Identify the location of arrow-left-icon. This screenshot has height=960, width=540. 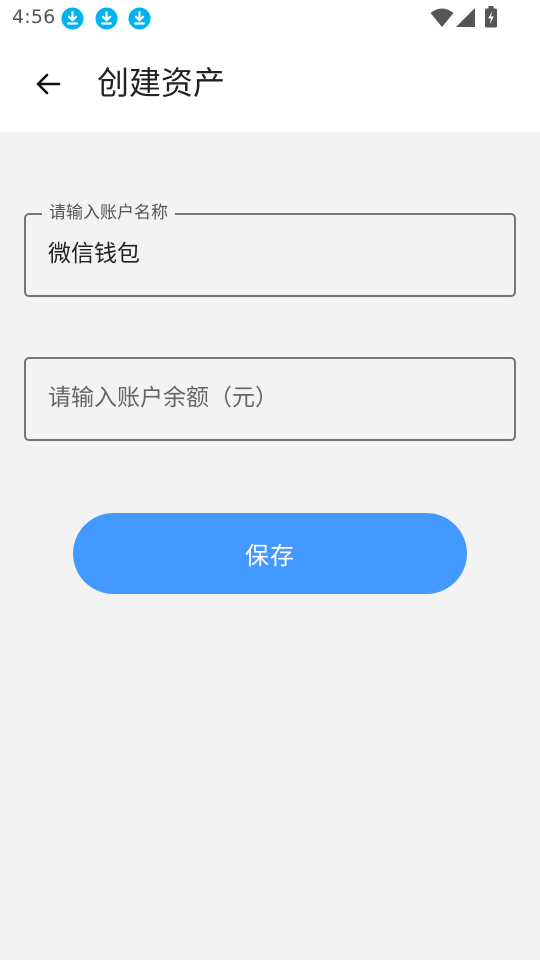
(48, 84).